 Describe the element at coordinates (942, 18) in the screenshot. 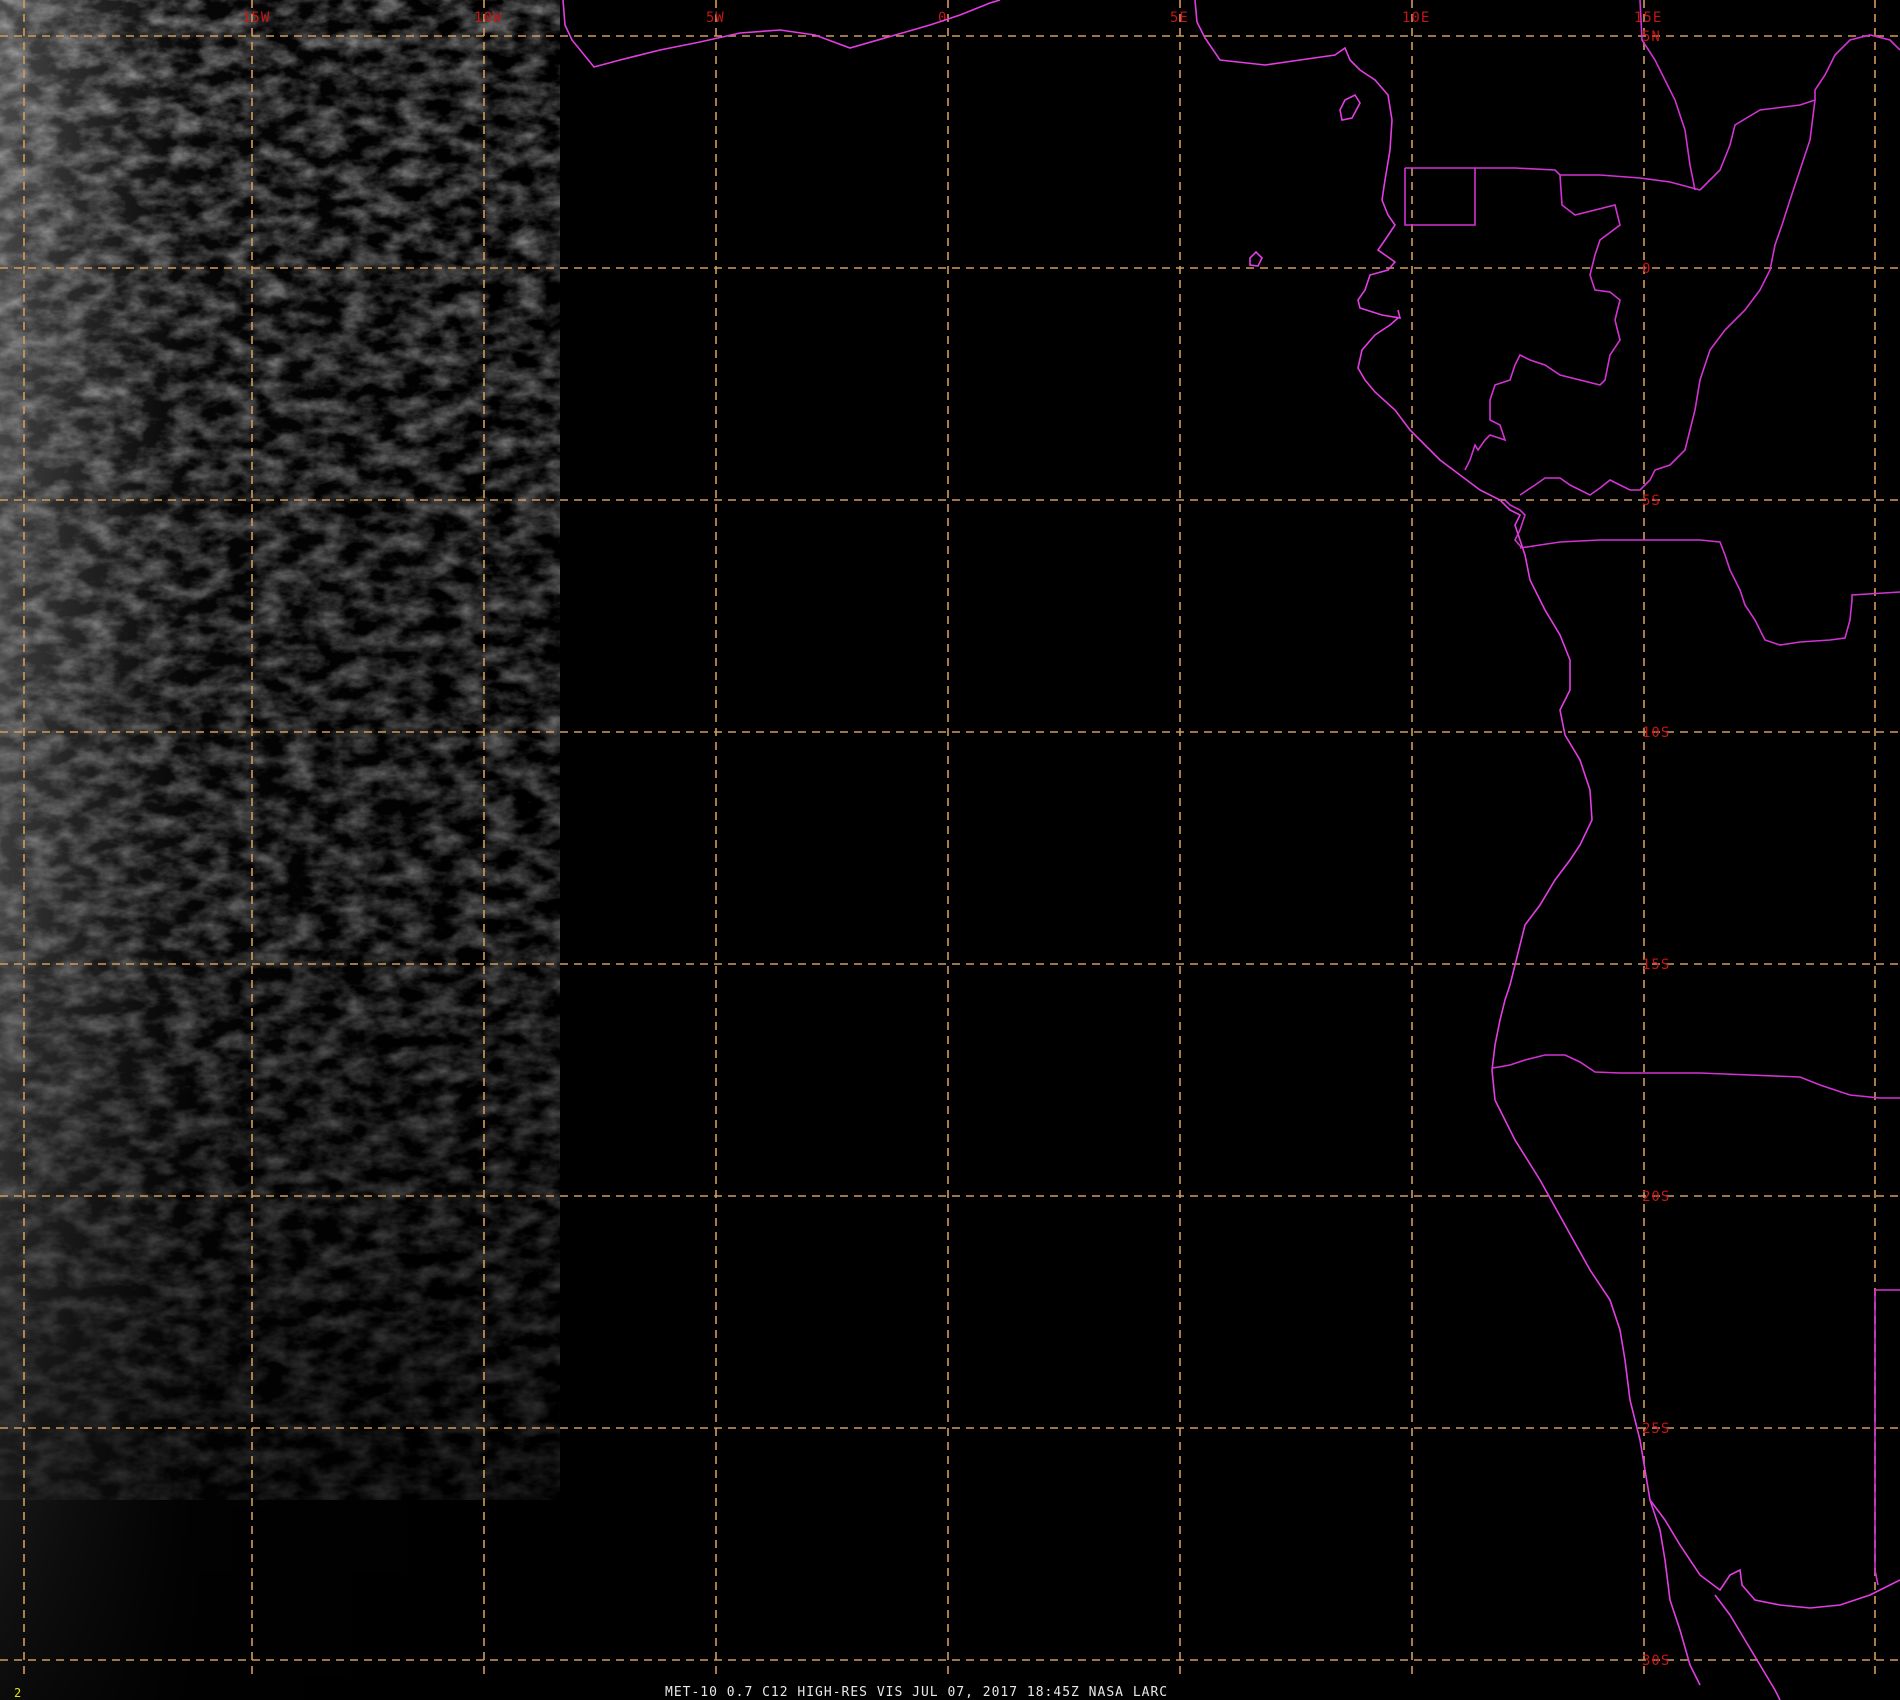

I see `longitude-label: 0` at that location.